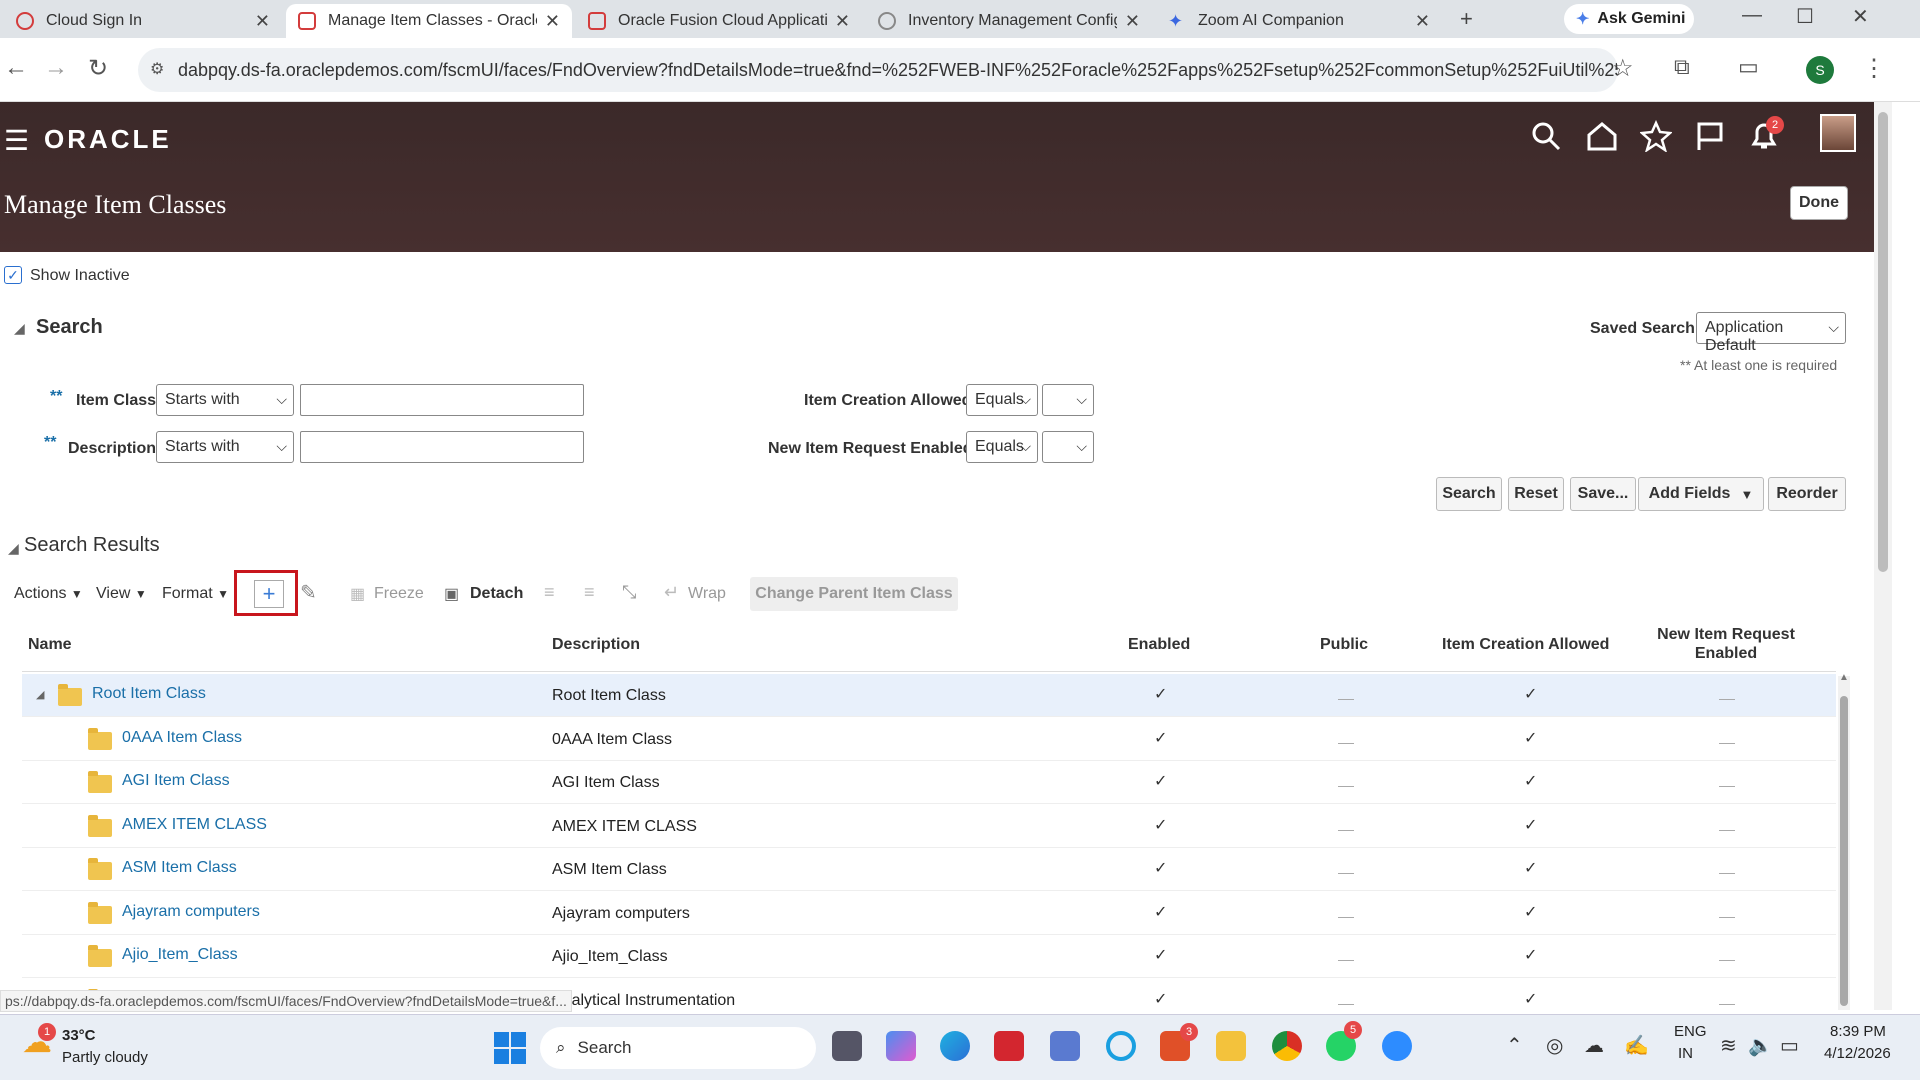 The image size is (1920, 1080). What do you see at coordinates (1514, 1045) in the screenshot?
I see `show-hidden-icons-chevron-icon: ⌃` at bounding box center [1514, 1045].